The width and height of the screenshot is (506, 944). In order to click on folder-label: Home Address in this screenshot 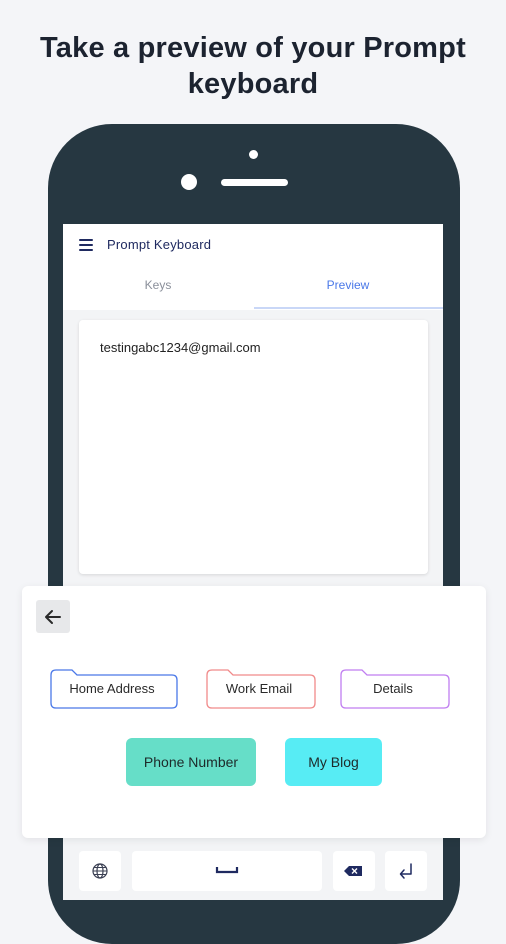, I will do `click(112, 688)`.